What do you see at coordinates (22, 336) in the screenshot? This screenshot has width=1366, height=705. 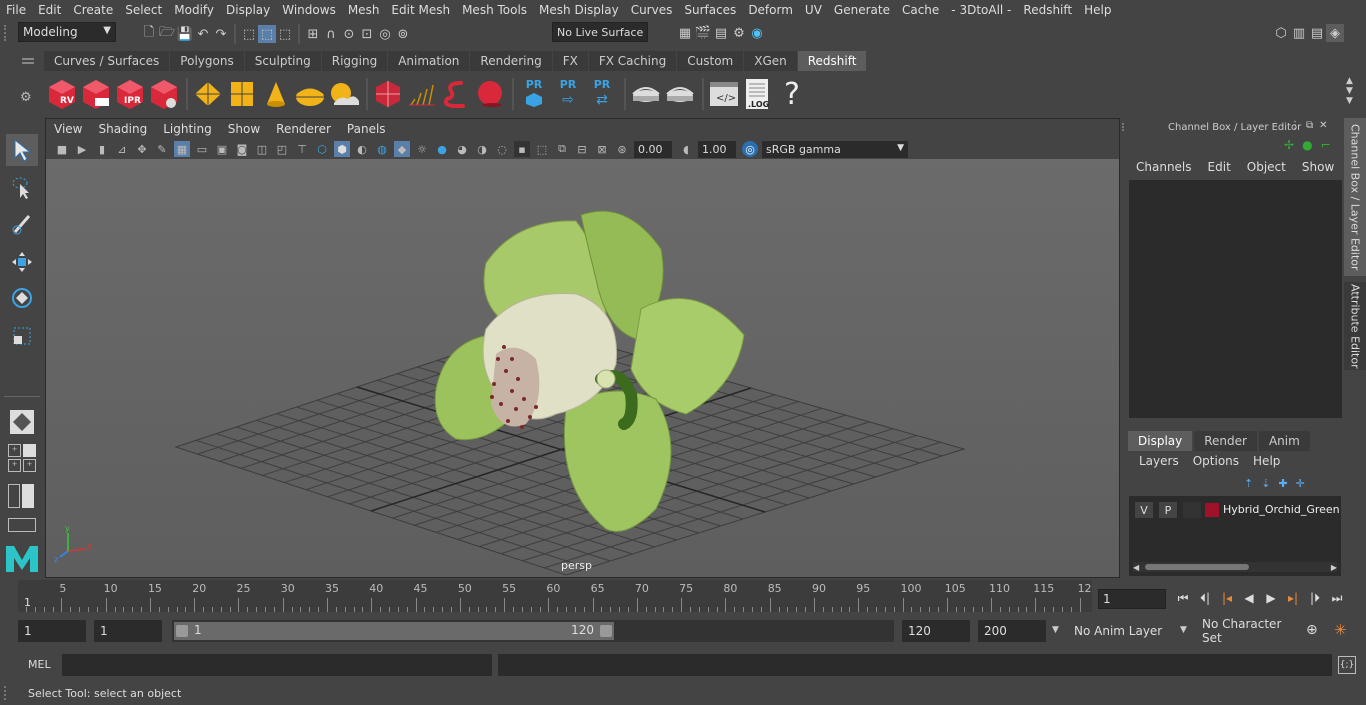 I see `scale-tool` at bounding box center [22, 336].